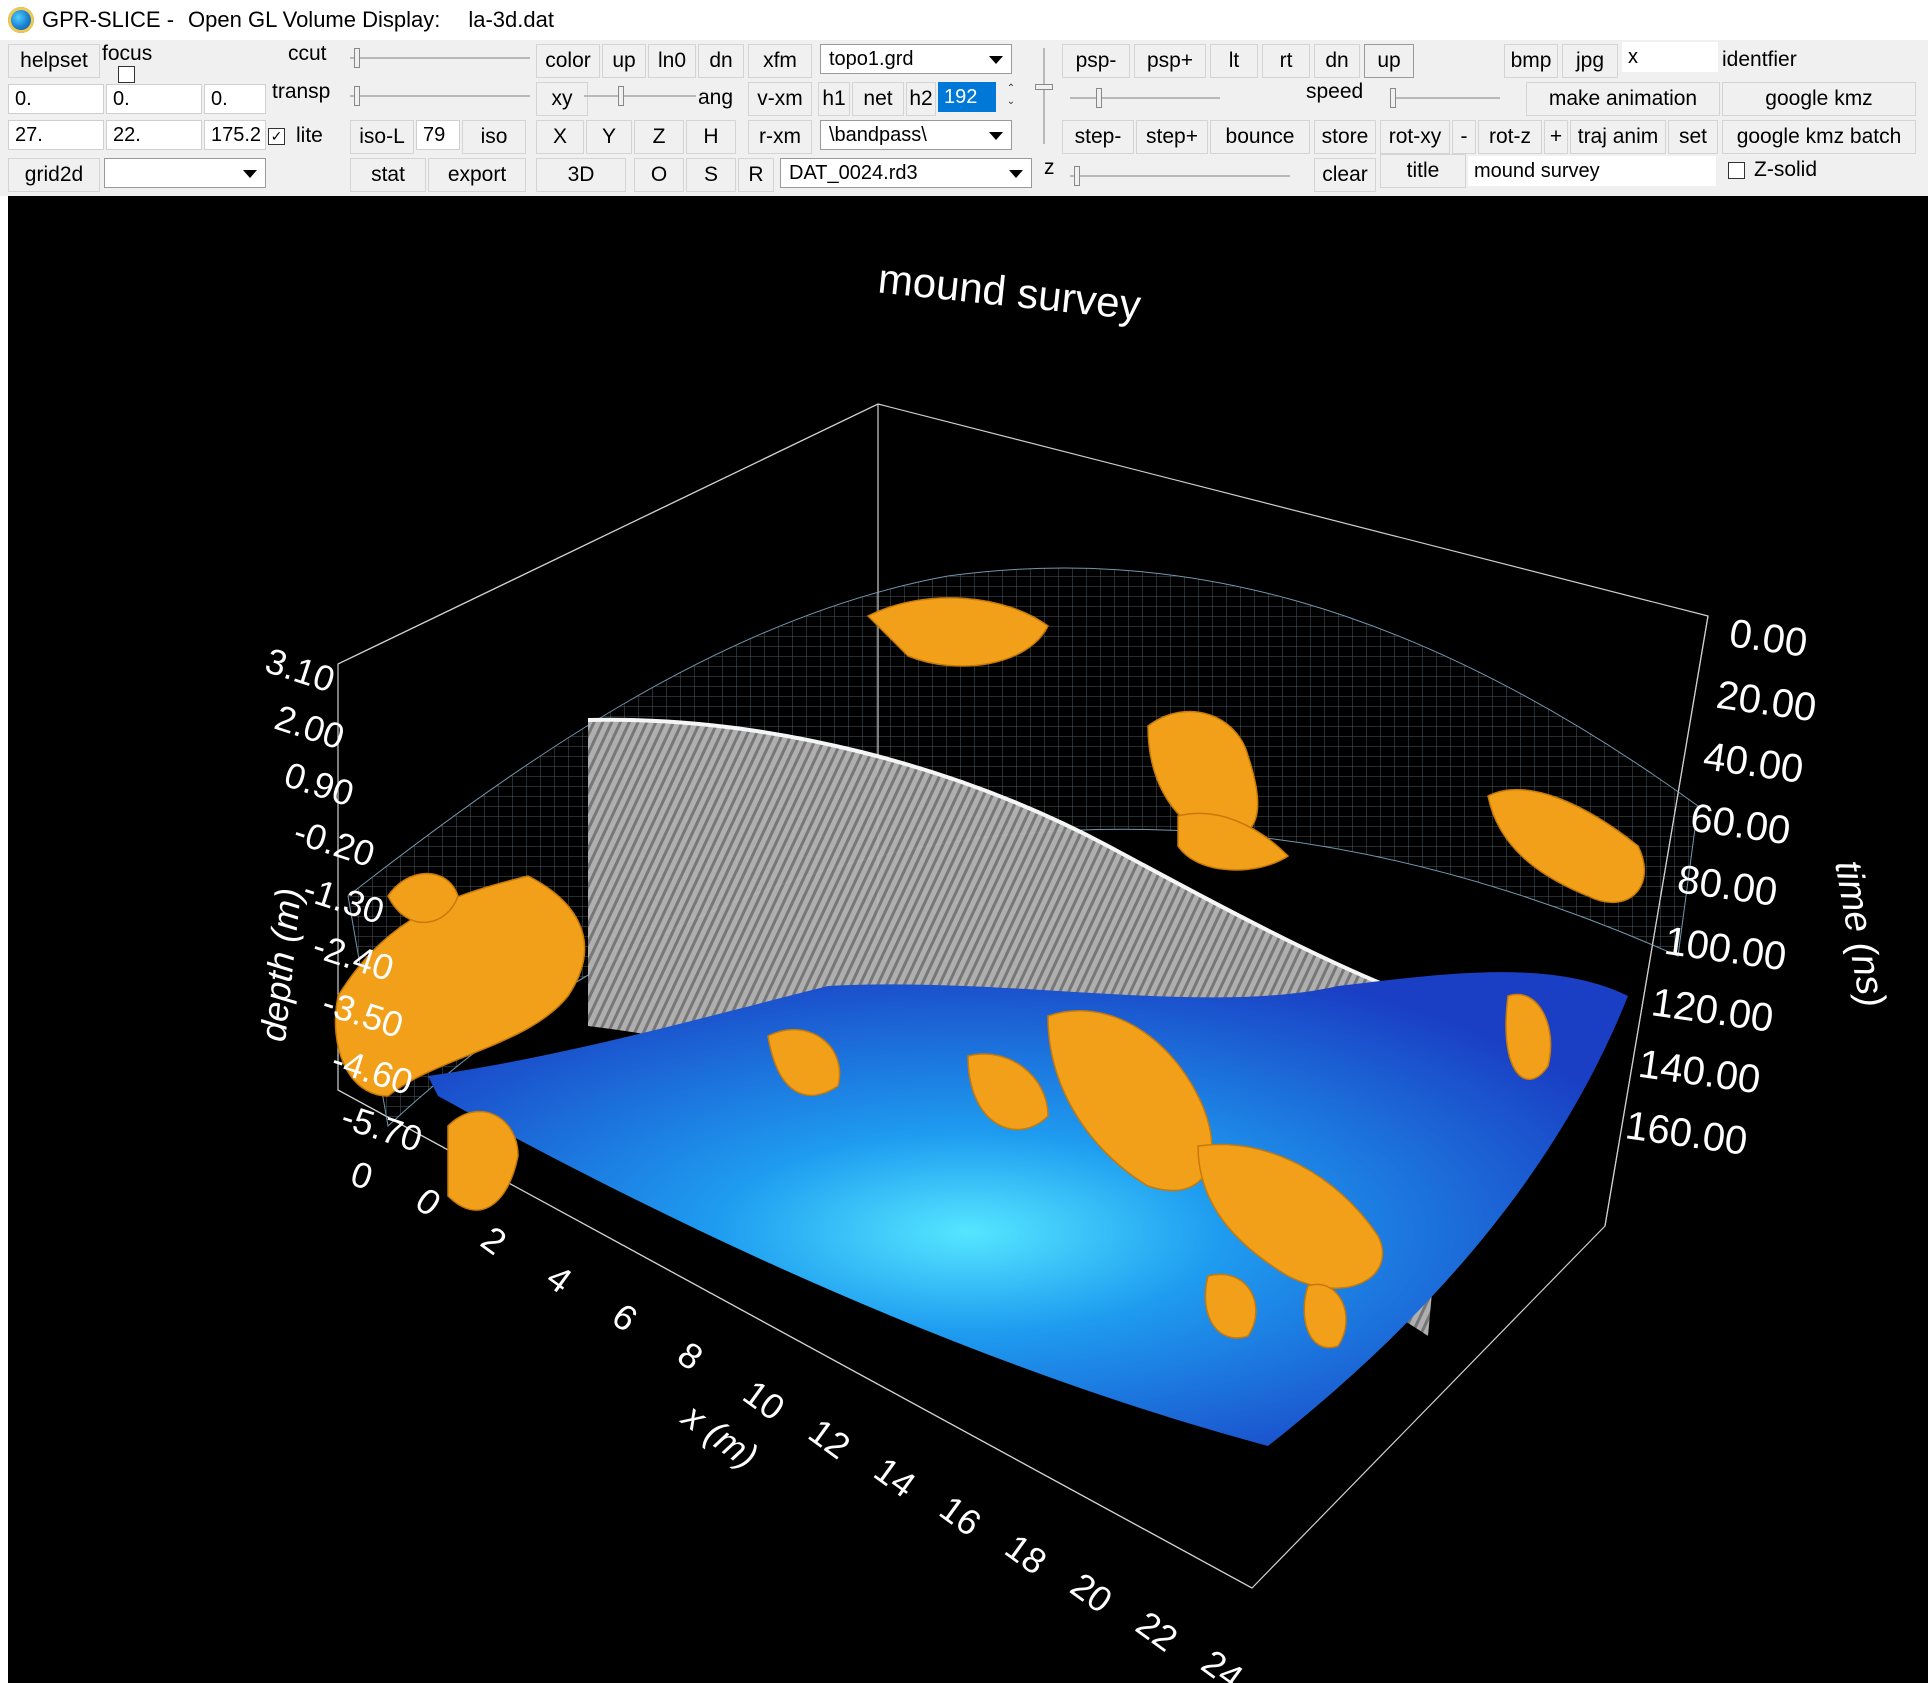 This screenshot has height=1683, width=1928. Describe the element at coordinates (960, 1515) in the screenshot. I see `x-tick-label: 16` at that location.